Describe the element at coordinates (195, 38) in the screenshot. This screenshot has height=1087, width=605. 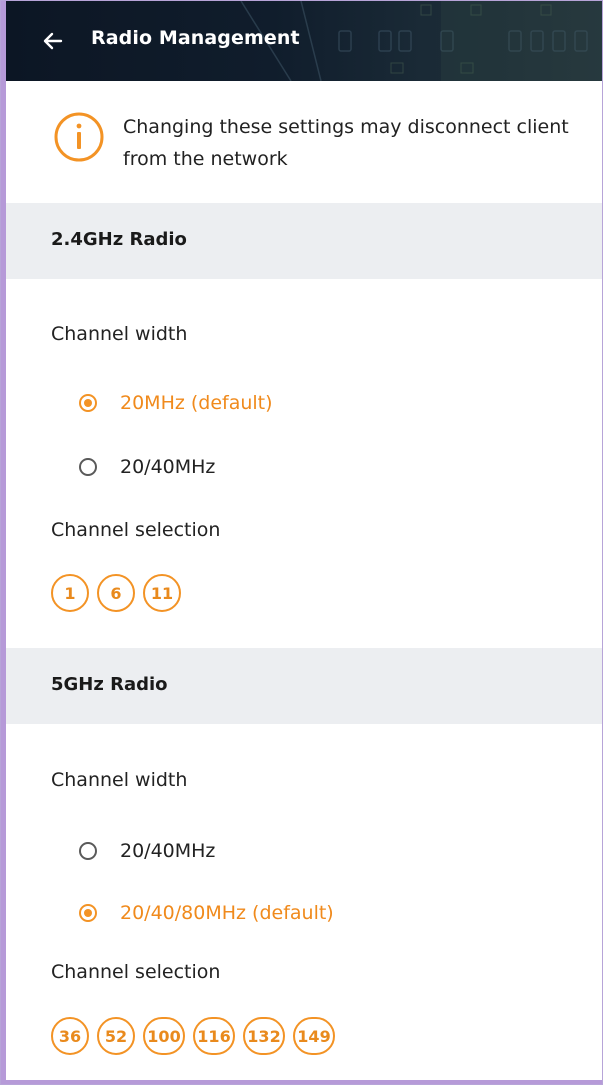
I see `page-title: Radio Management` at that location.